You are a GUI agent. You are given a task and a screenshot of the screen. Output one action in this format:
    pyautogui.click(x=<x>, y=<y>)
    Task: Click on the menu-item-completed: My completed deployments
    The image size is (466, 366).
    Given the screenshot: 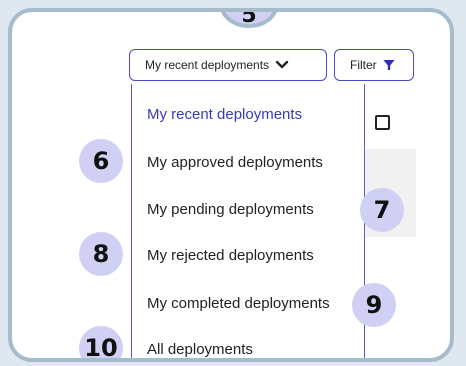 What is the action you would take?
    pyautogui.click(x=238, y=303)
    